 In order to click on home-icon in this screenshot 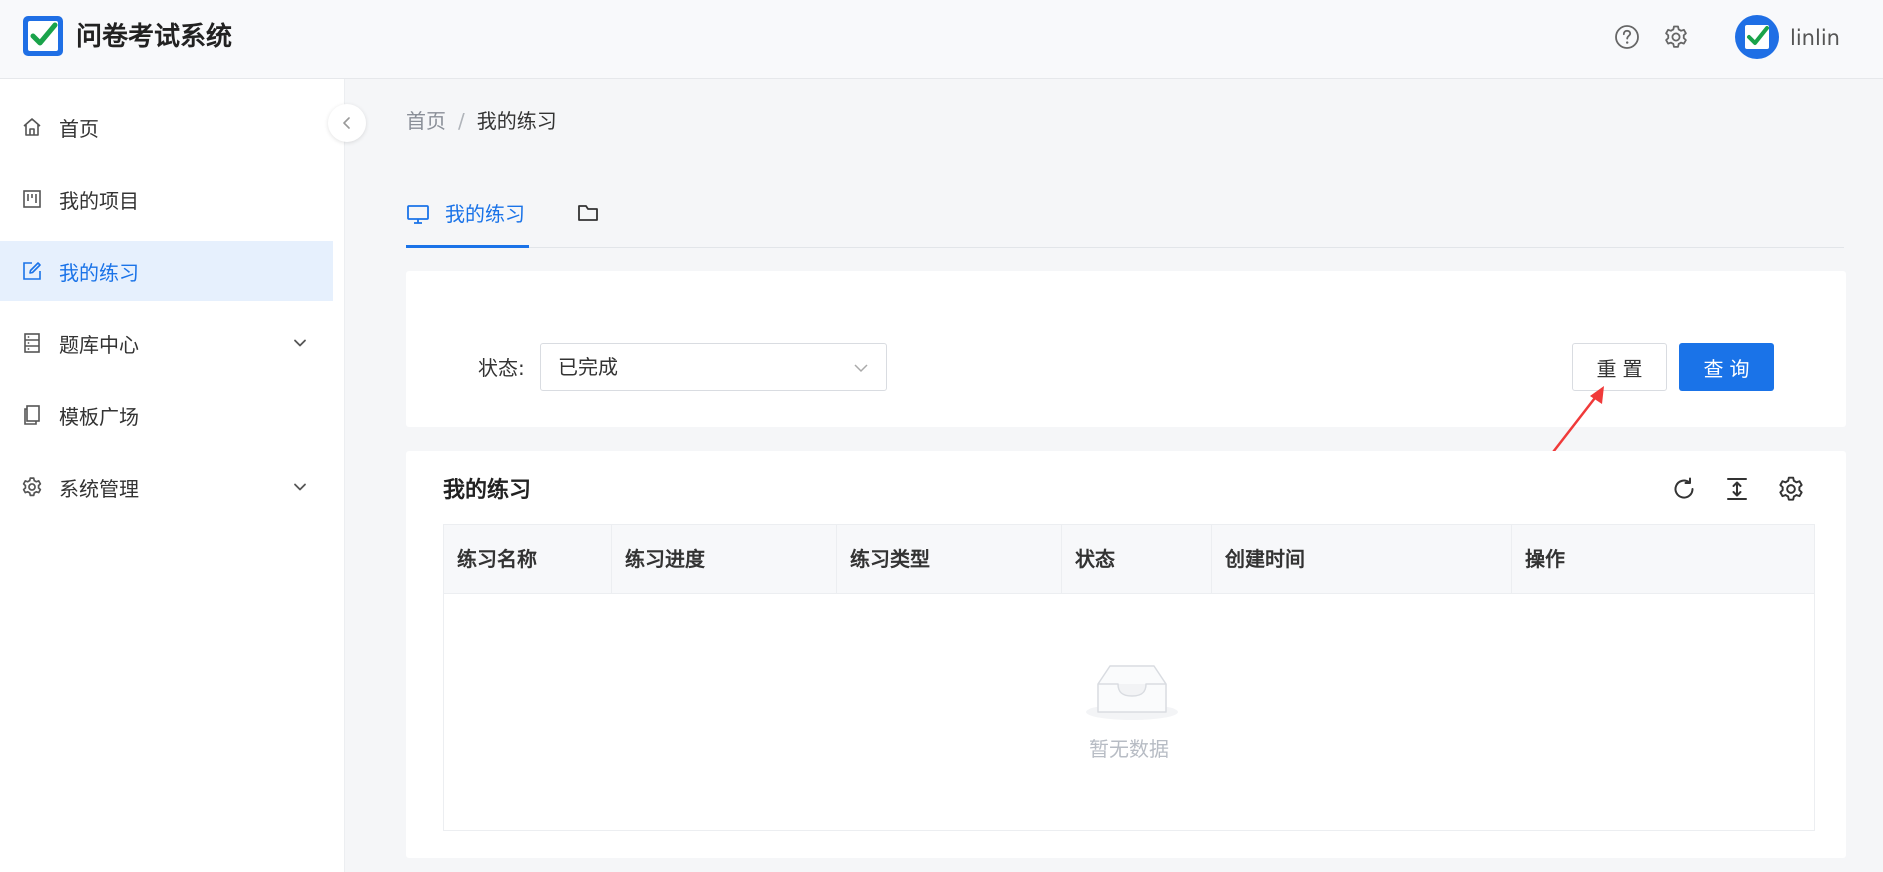, I will do `click(32, 127)`.